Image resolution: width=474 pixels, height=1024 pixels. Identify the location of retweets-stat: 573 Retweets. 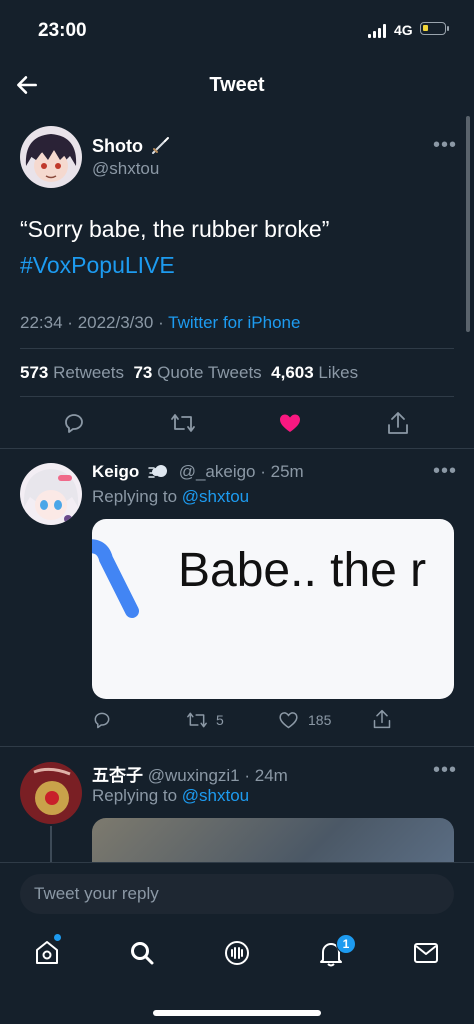
(72, 372).